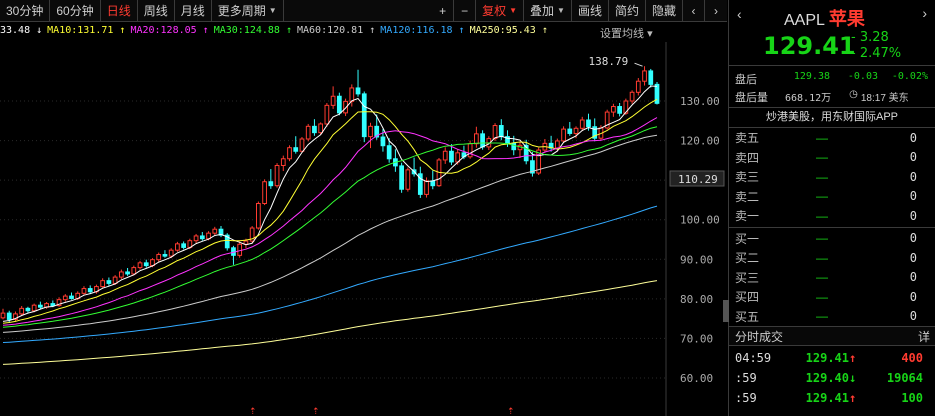 The image size is (935, 416). What do you see at coordinates (746, 378) in the screenshot?
I see `tick-time: :59` at bounding box center [746, 378].